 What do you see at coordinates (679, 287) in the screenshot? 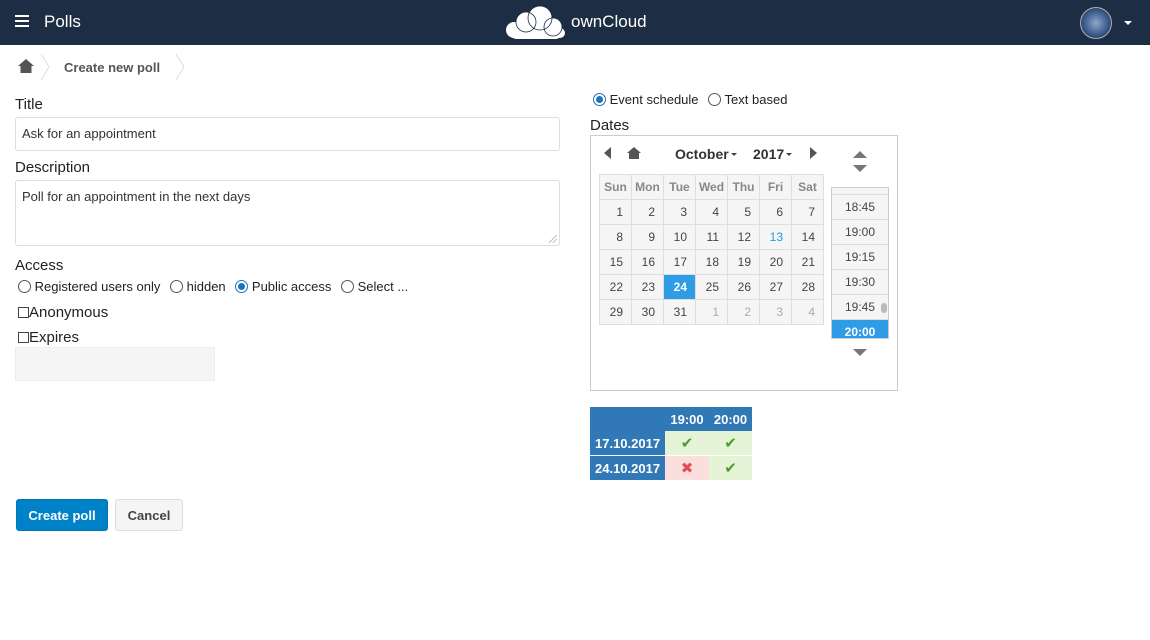
I see `calendar-day: 24` at bounding box center [679, 287].